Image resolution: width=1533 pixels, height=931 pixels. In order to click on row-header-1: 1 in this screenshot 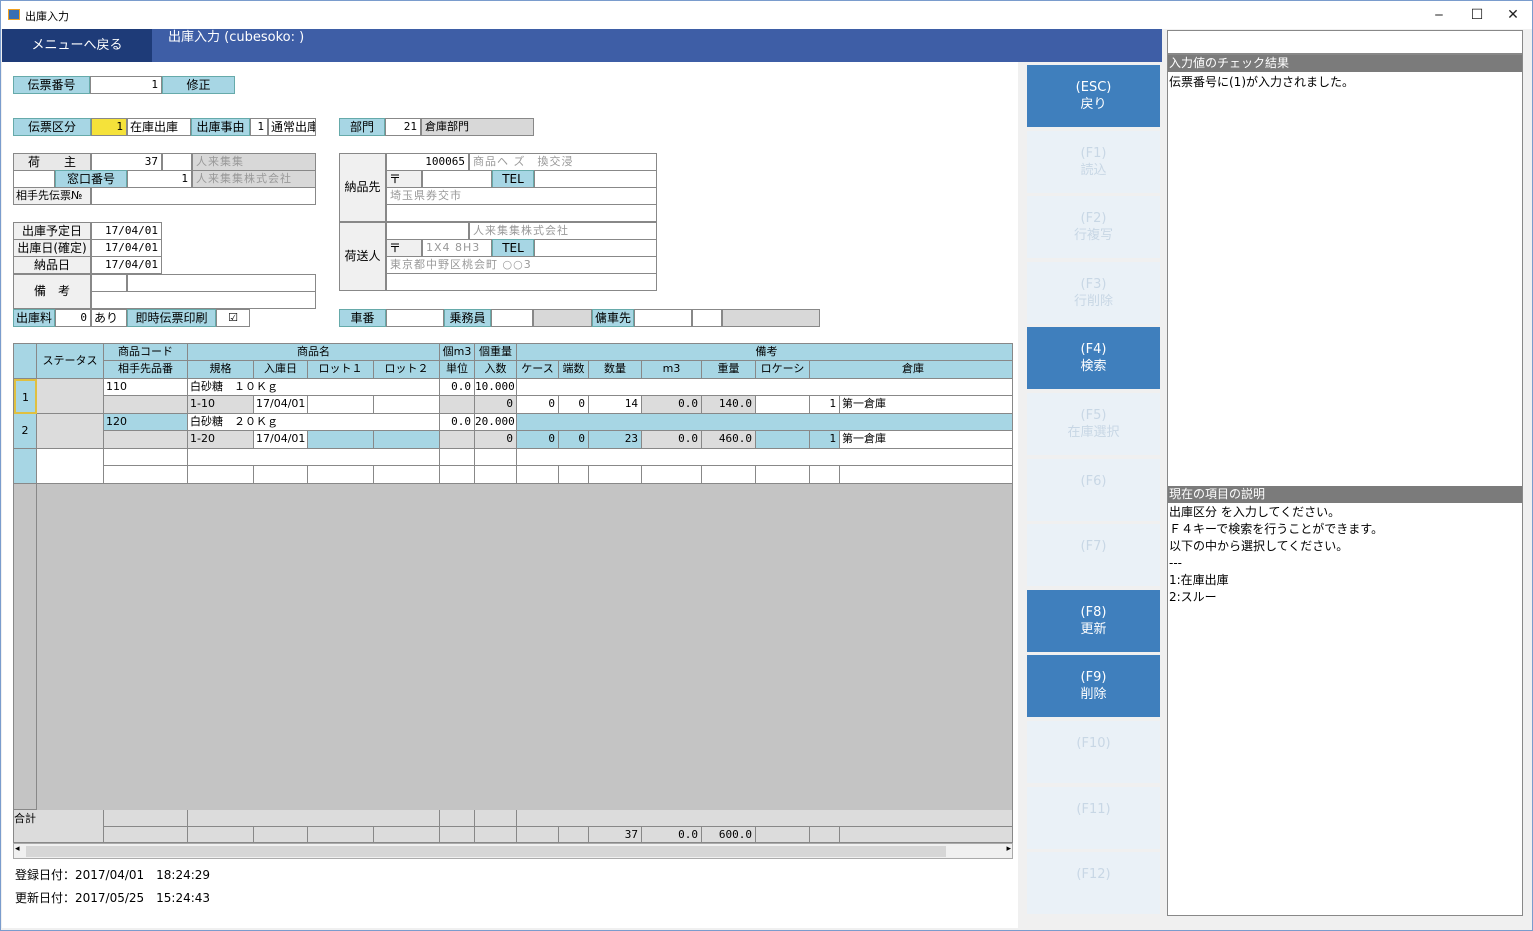, I will do `click(25, 396)`.